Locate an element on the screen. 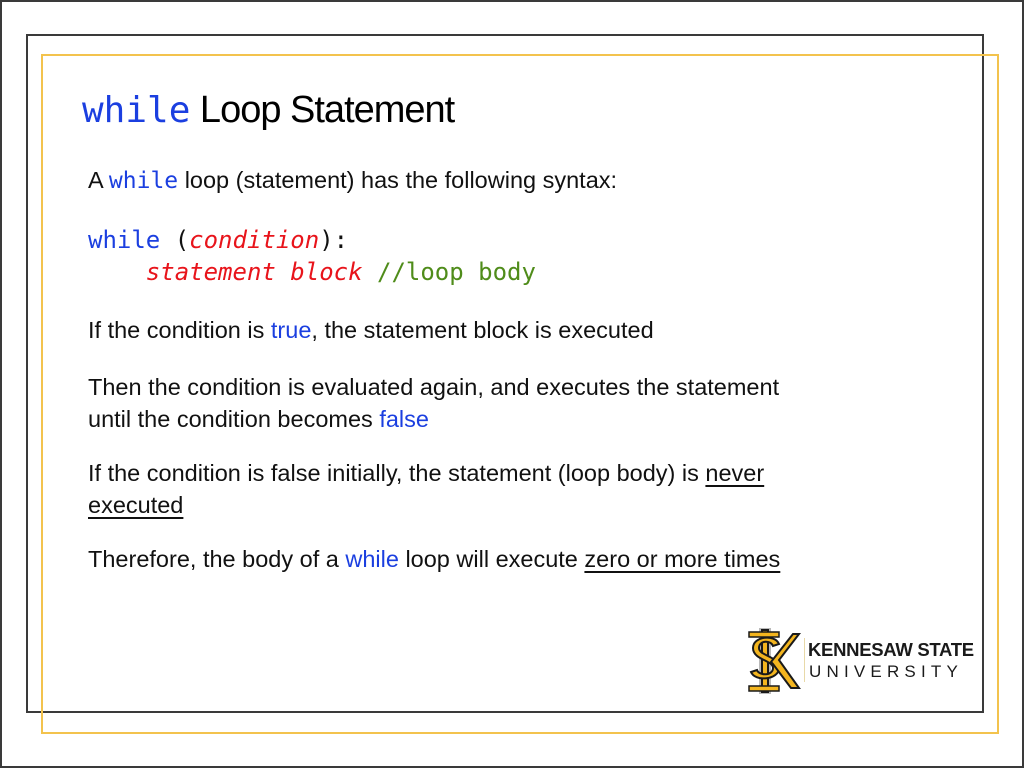 This screenshot has width=1024, height=768. title-text: Loop Statement is located at coordinates (322, 110).